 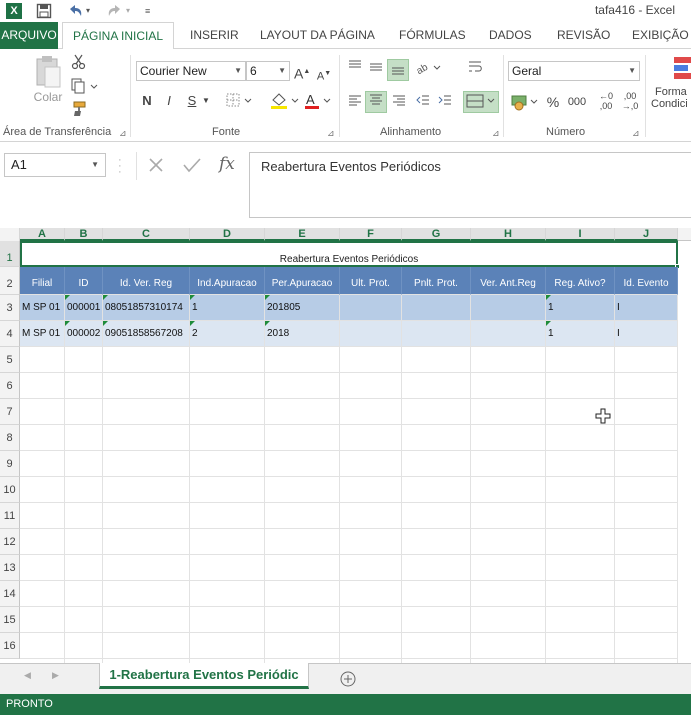 I want to click on header-cell-reg-ativo: Reg. Ativo?, so click(x=580, y=281).